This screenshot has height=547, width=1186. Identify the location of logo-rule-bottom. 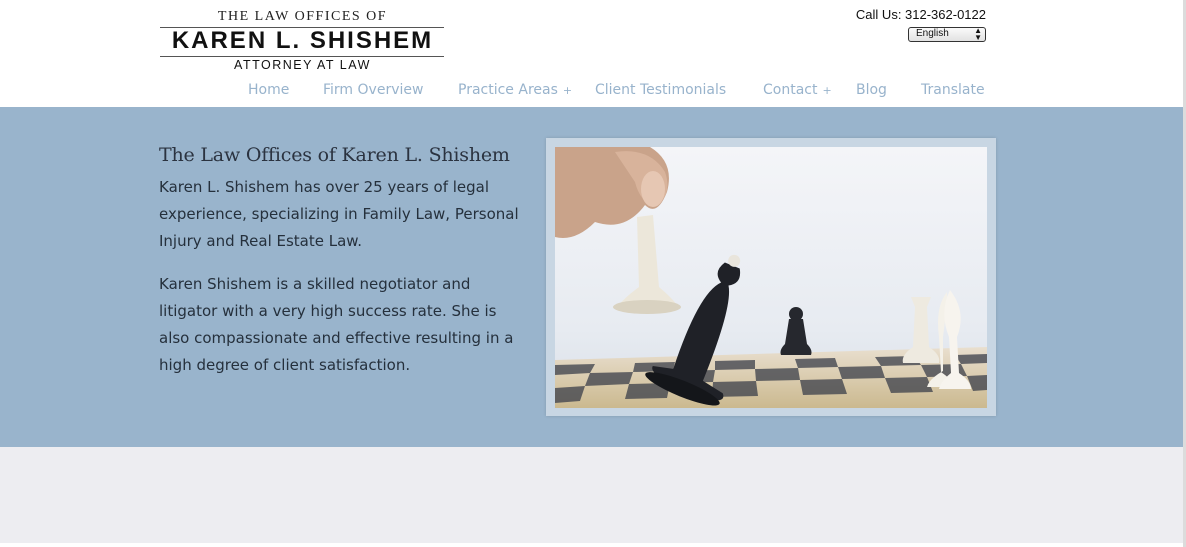
(302, 56).